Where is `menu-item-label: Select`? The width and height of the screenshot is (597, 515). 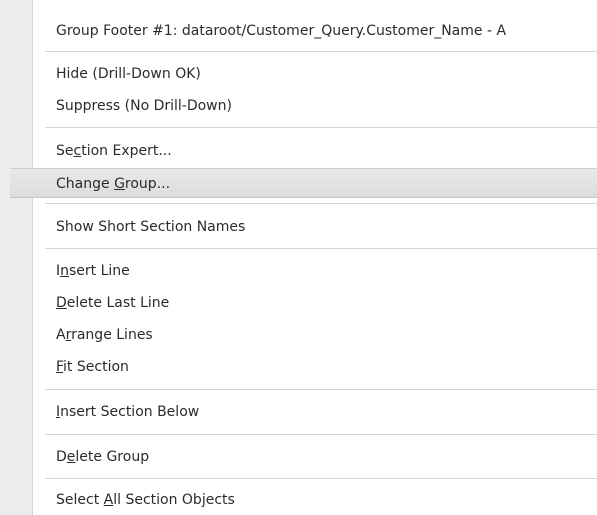
menu-item-label: Select is located at coordinates (80, 500).